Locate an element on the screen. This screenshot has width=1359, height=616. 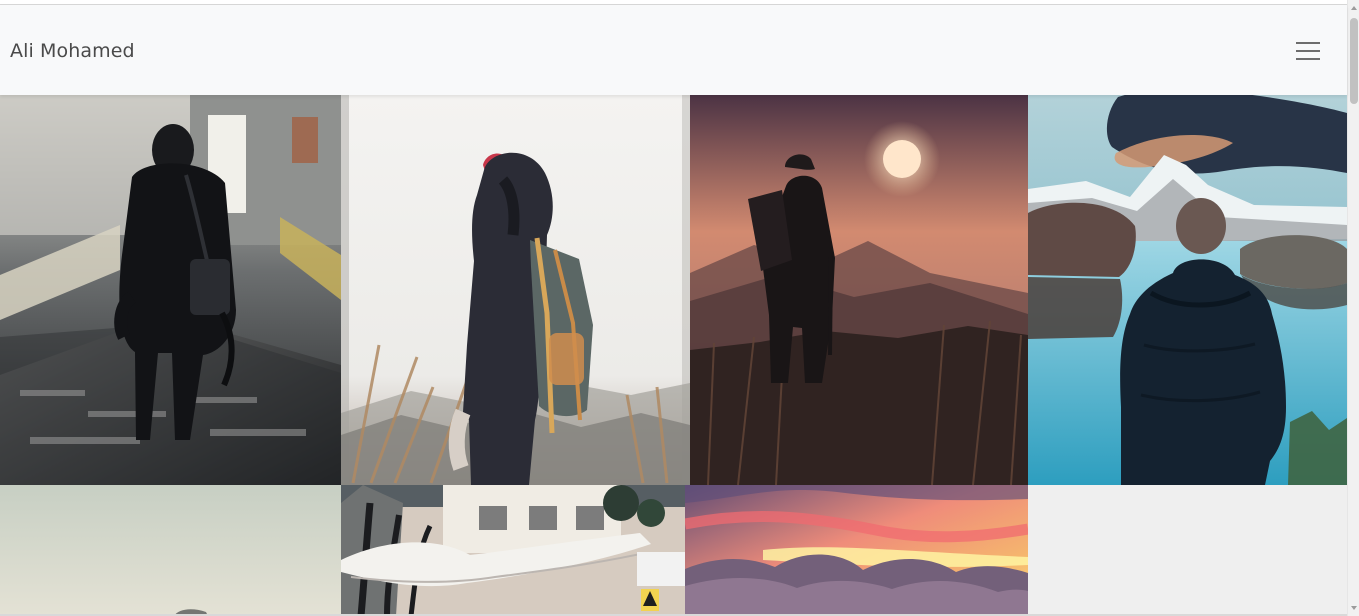
gallery-photo-mountain-lake-man is located at coordinates (1187, 290).